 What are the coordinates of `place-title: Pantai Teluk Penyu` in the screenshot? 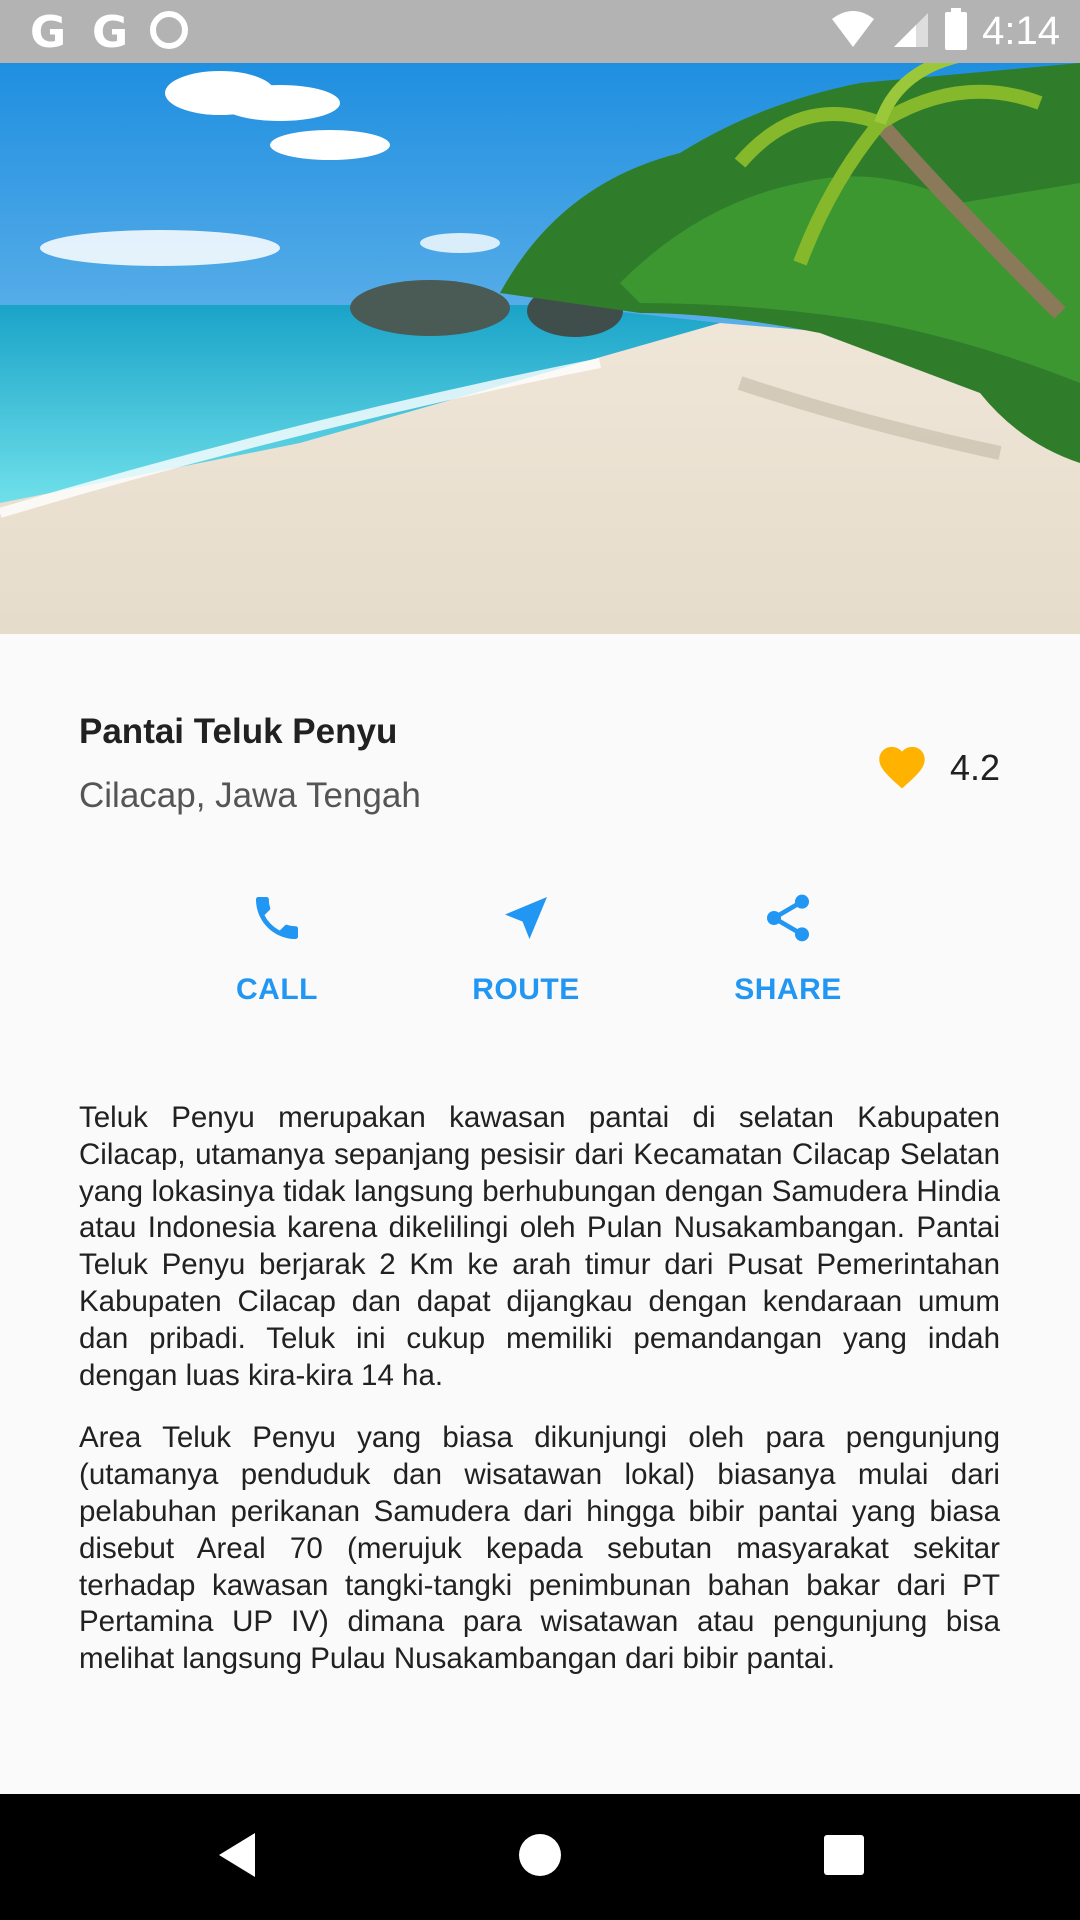 It's located at (238, 731).